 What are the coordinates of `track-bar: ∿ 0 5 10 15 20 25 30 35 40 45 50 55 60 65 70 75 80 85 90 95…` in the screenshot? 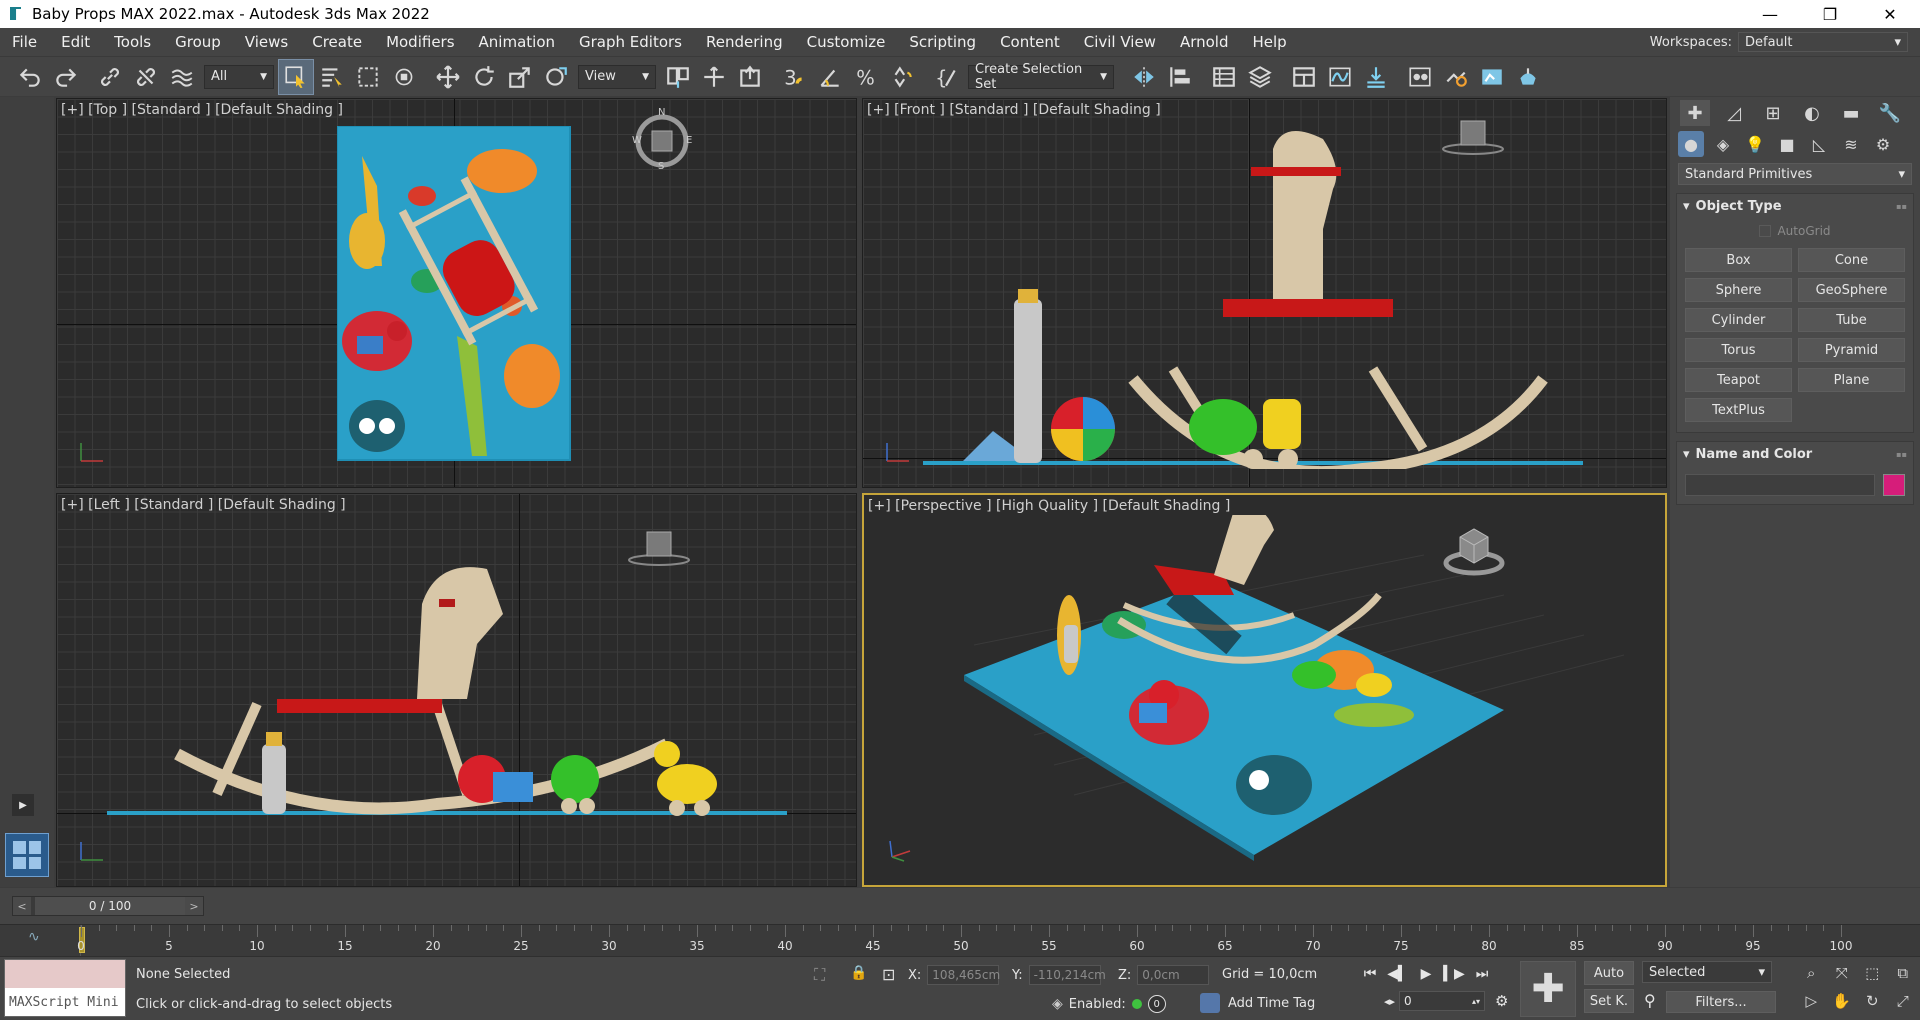 It's located at (960, 940).